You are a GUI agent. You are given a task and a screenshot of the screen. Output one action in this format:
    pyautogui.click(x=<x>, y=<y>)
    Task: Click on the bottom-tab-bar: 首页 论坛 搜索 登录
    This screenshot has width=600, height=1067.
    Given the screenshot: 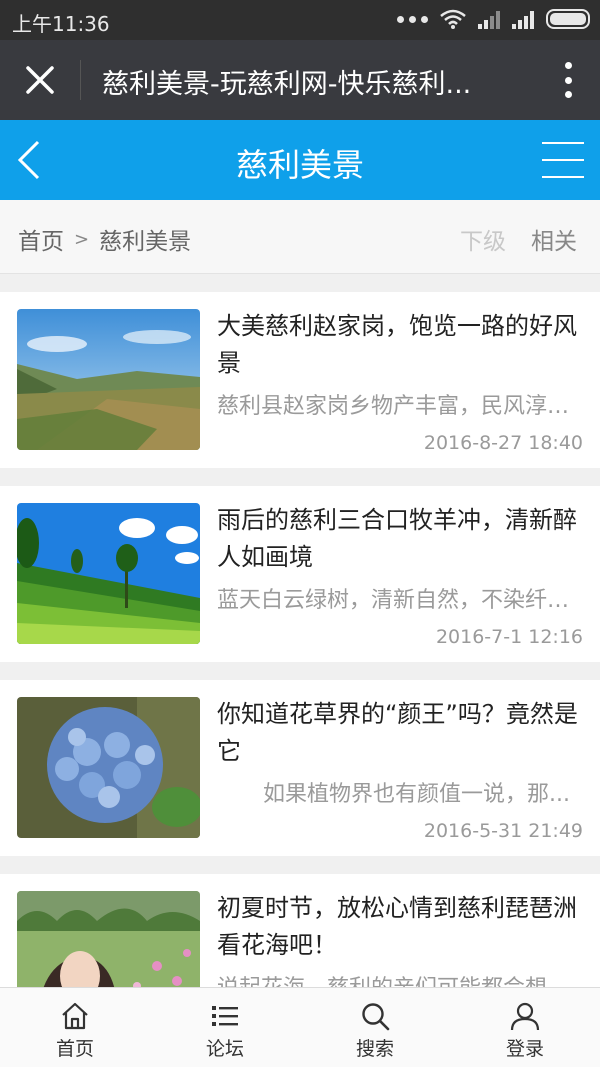 What is the action you would take?
    pyautogui.click(x=300, y=1027)
    